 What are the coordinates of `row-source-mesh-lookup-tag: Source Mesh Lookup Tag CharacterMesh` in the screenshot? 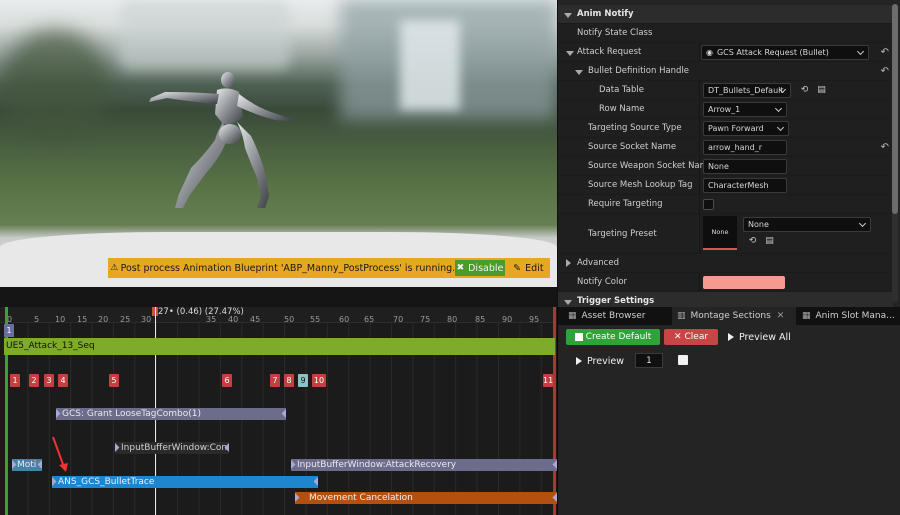 It's located at (725, 185).